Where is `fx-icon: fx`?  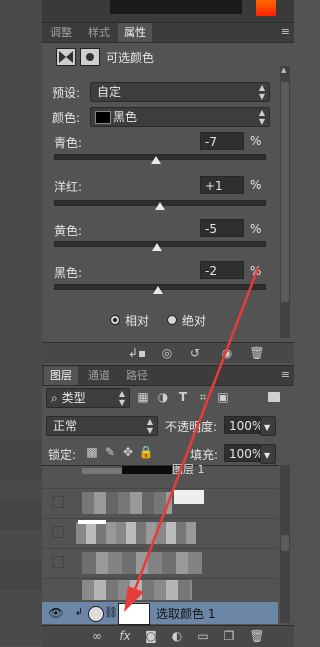
fx-icon: fx is located at coordinates (125, 636).